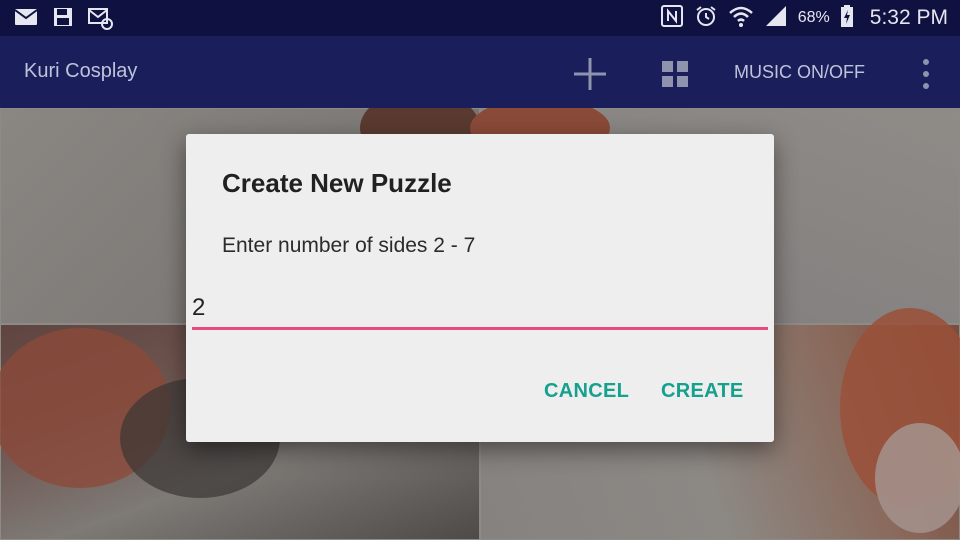 The height and width of the screenshot is (540, 960). I want to click on dialog-title: Create New Puzzle, so click(337, 183).